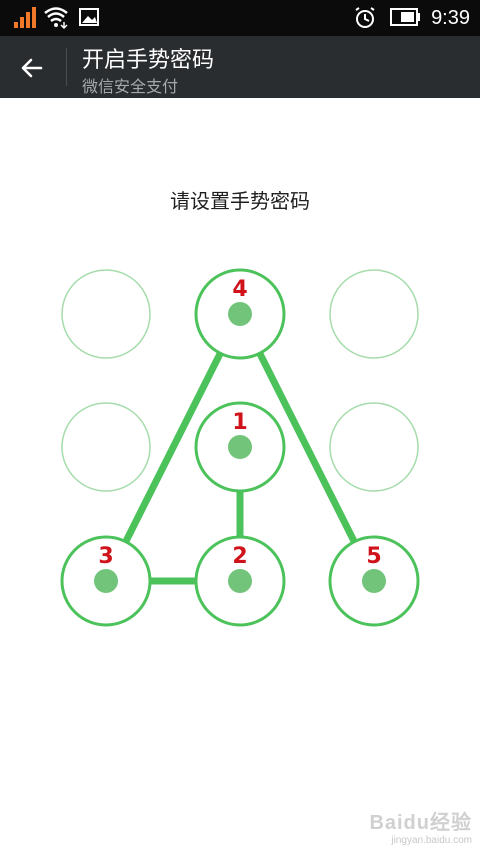 The image size is (480, 854). Describe the element at coordinates (420, 823) in the screenshot. I see `watermark-logo: Baidu经验` at that location.